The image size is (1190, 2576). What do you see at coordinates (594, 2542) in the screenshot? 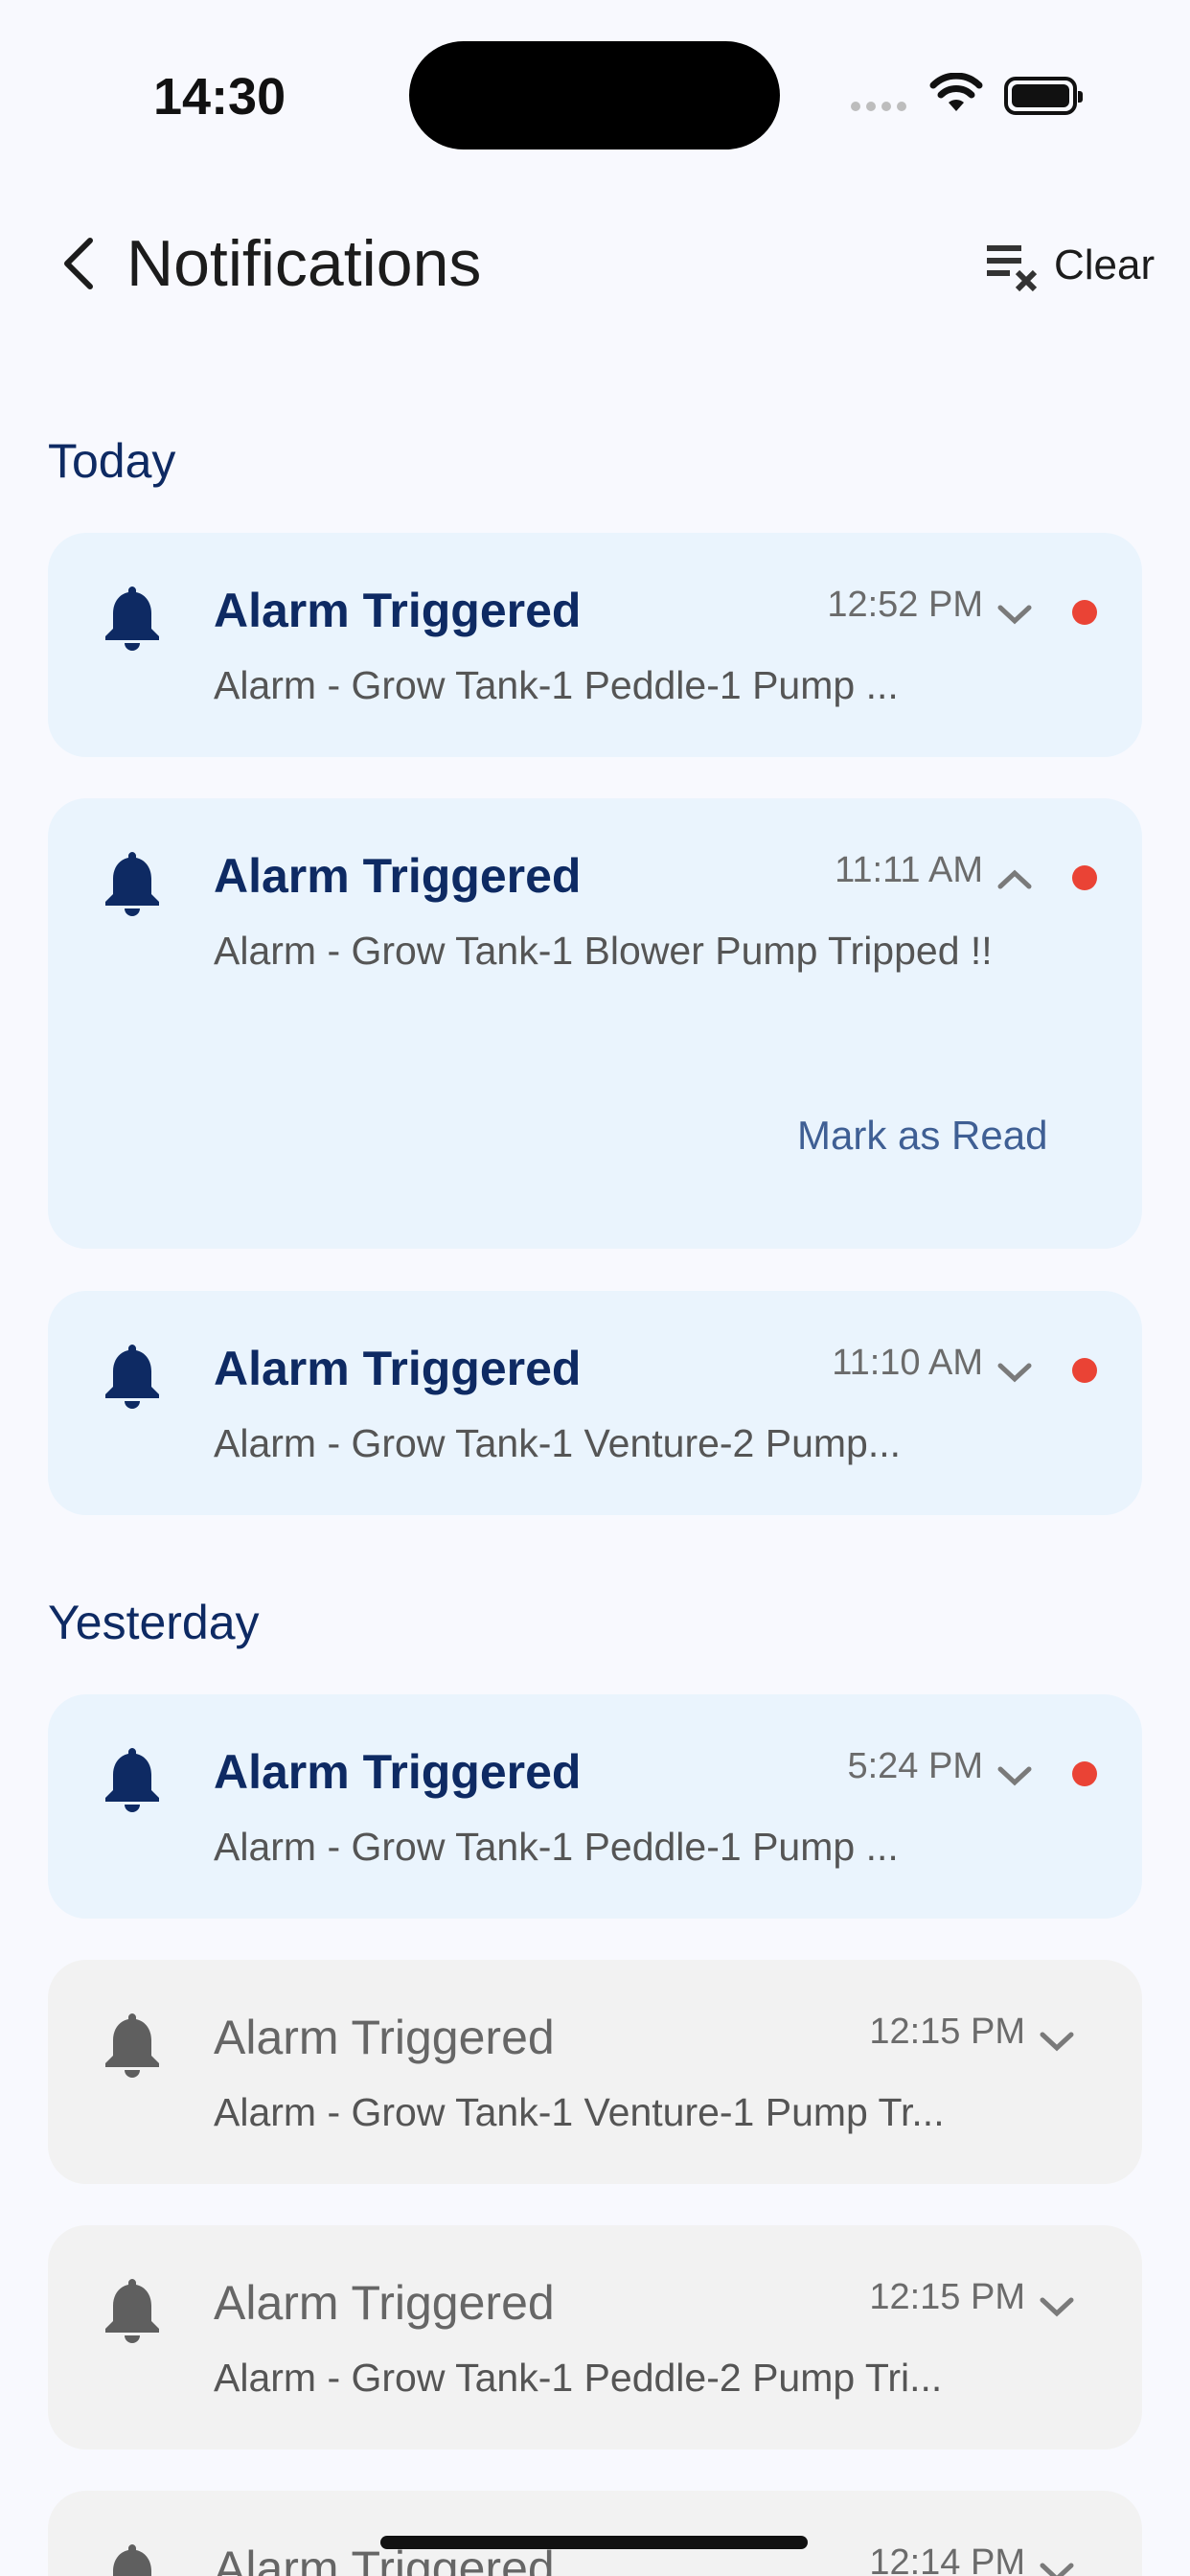
I see `home-indicator` at bounding box center [594, 2542].